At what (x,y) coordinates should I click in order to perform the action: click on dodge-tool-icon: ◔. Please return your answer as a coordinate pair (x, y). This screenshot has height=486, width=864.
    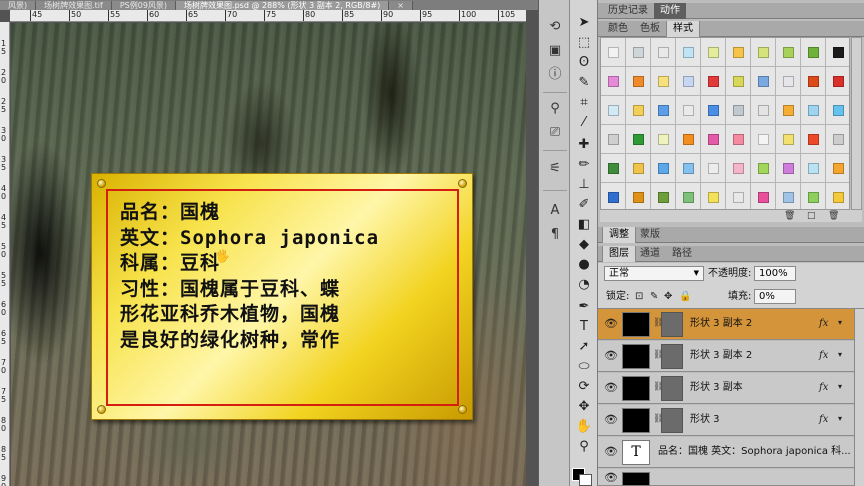
    Looking at the image, I should click on (584, 285).